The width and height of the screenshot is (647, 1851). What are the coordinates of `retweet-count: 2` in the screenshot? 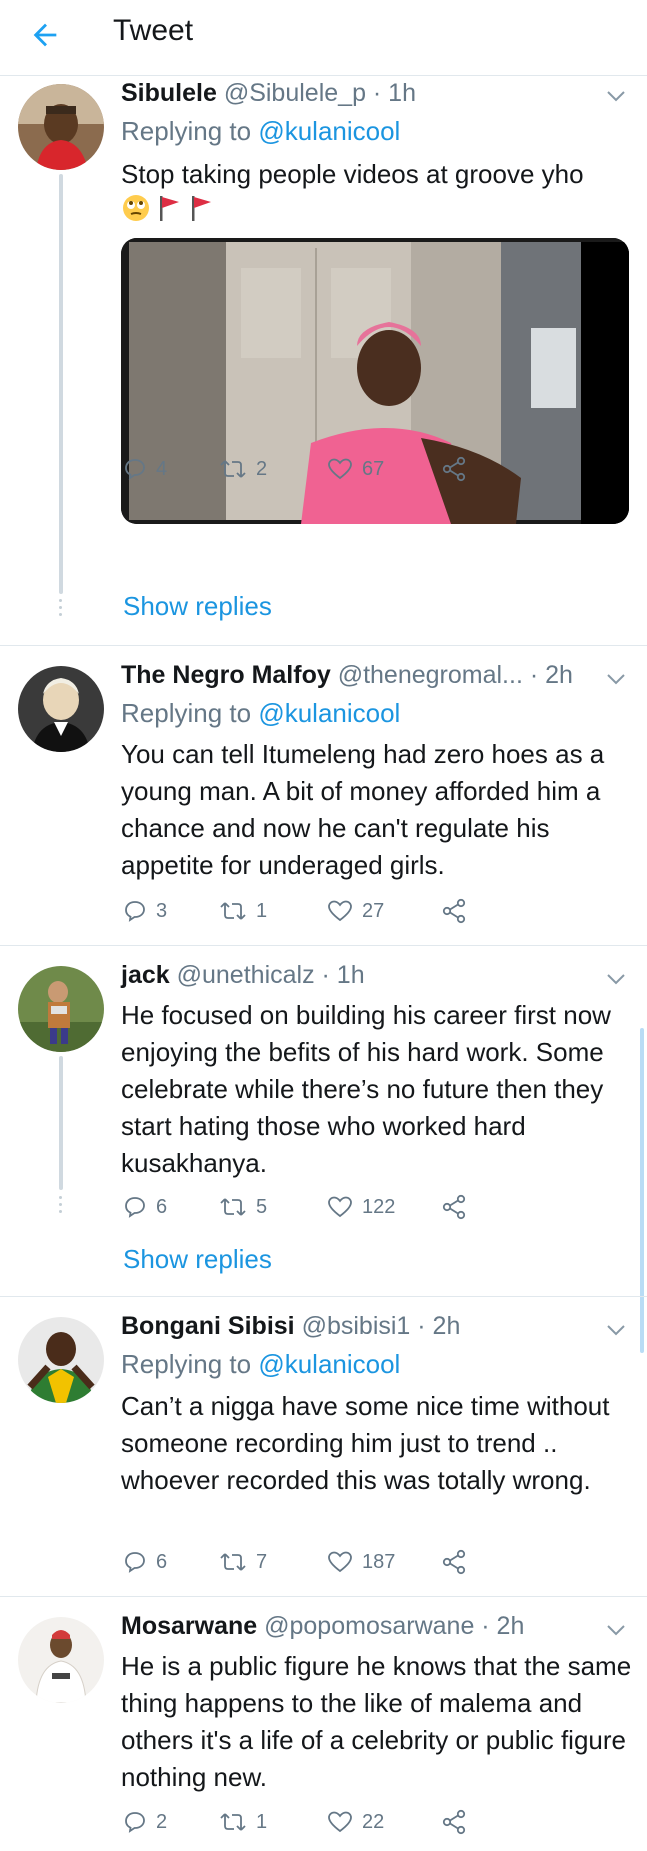 It's located at (262, 468).